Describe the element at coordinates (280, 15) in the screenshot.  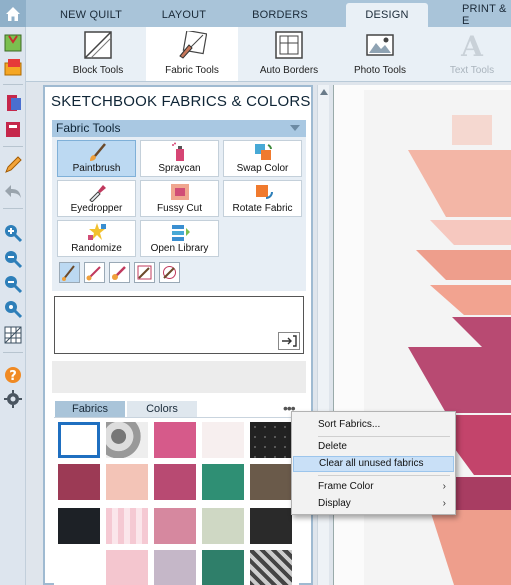
I see `tab-borders: BORDERS` at that location.